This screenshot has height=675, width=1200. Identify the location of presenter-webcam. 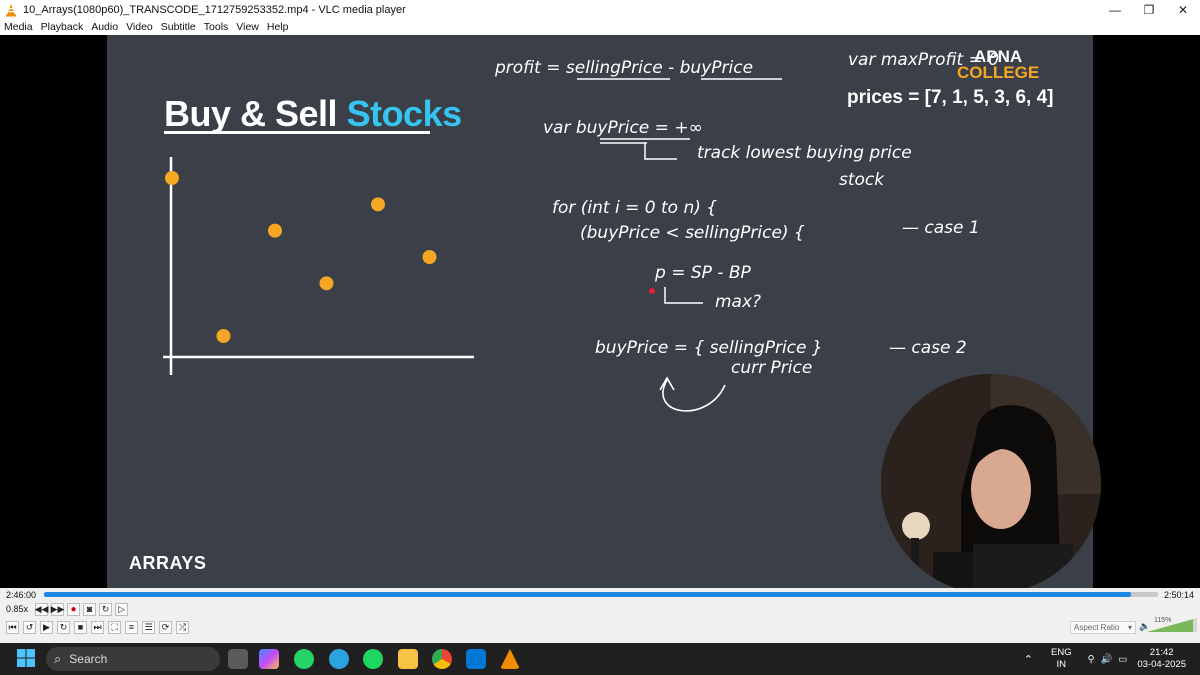
(991, 484).